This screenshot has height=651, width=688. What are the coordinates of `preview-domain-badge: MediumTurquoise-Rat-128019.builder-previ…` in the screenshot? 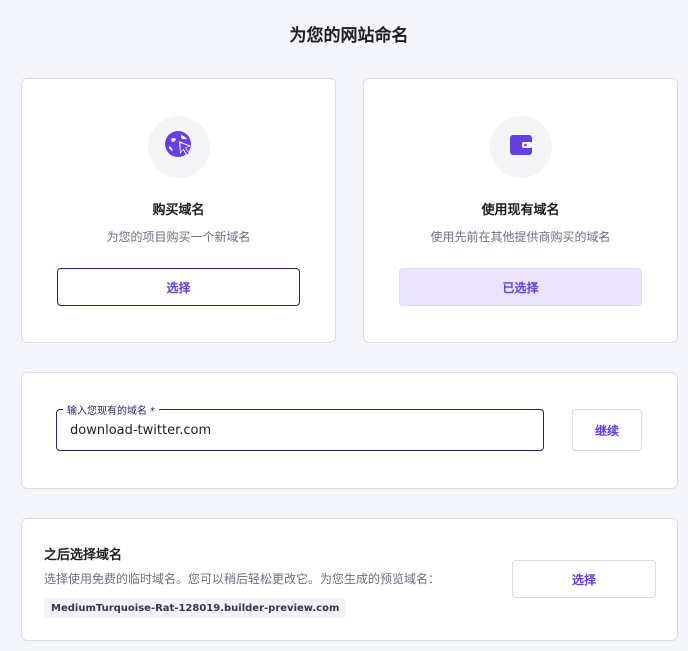 It's located at (195, 608).